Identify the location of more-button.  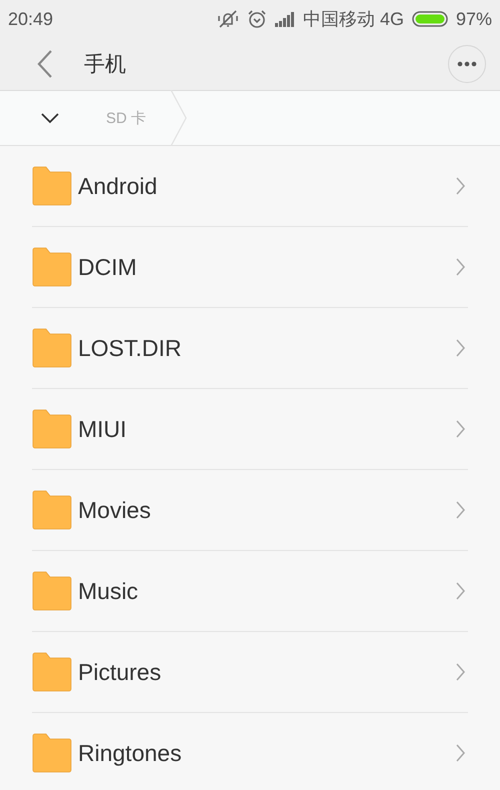
(467, 64).